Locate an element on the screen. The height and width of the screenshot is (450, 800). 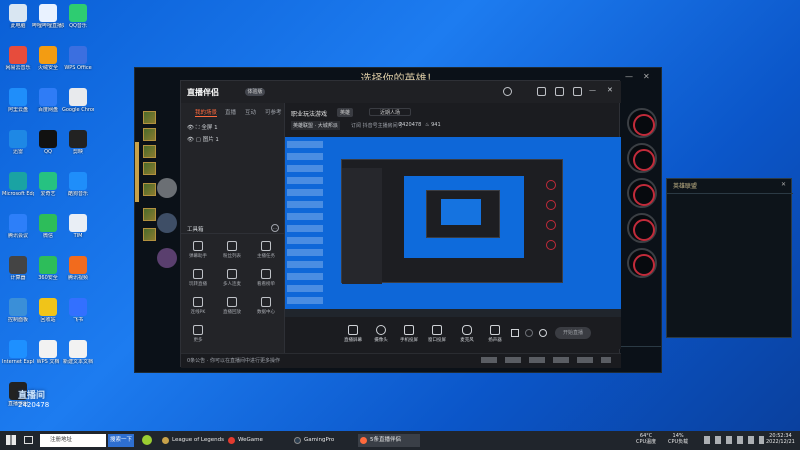
settings-icon is located at coordinates (559, 91).